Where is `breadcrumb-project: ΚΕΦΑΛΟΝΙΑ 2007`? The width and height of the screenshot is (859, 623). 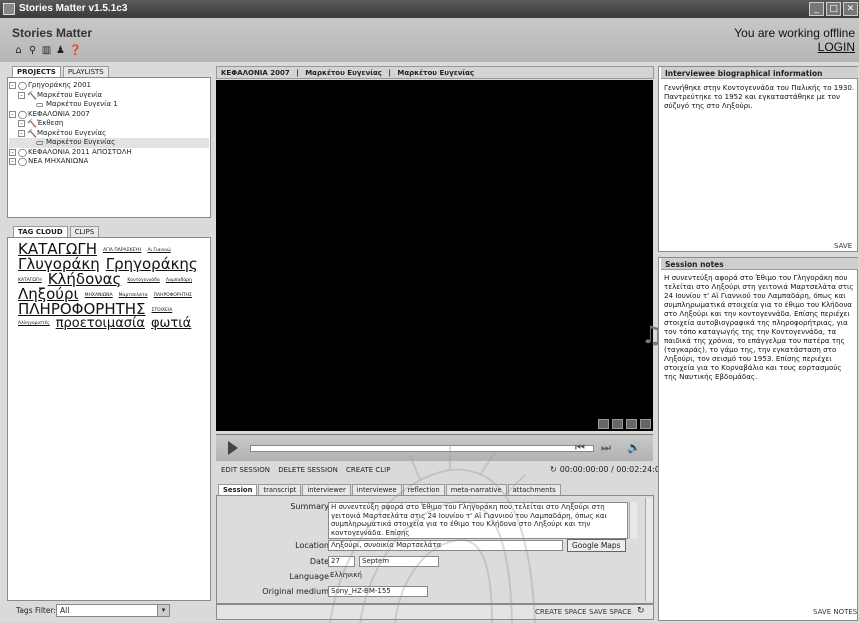 breadcrumb-project: ΚΕΦΑΛΟΝΙΑ 2007 is located at coordinates (255, 73).